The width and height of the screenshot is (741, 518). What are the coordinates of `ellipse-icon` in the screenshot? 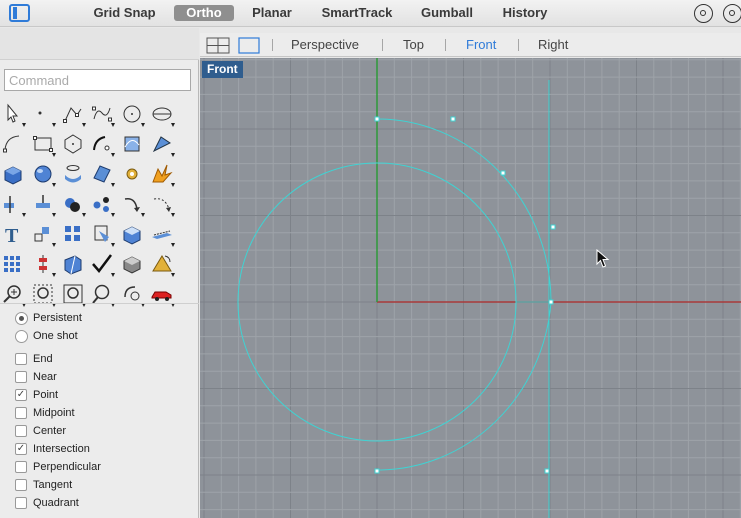 It's located at (162, 114).